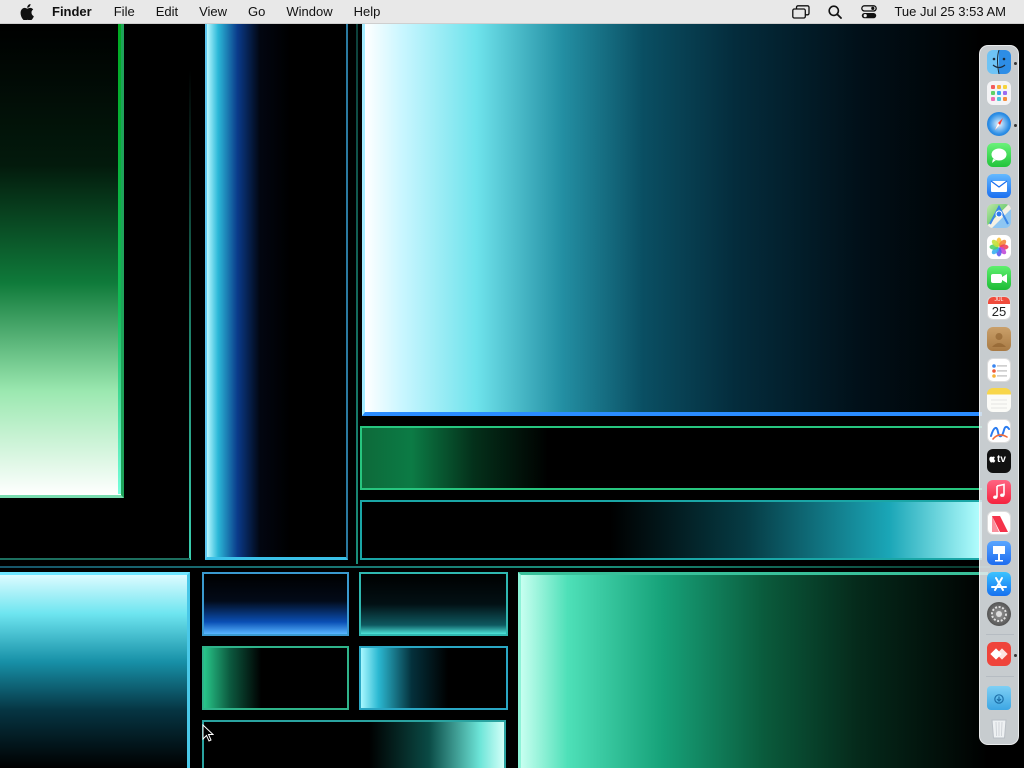 The width and height of the screenshot is (1024, 768). Describe the element at coordinates (999, 698) in the screenshot. I see `downloads-folder-icon` at that location.